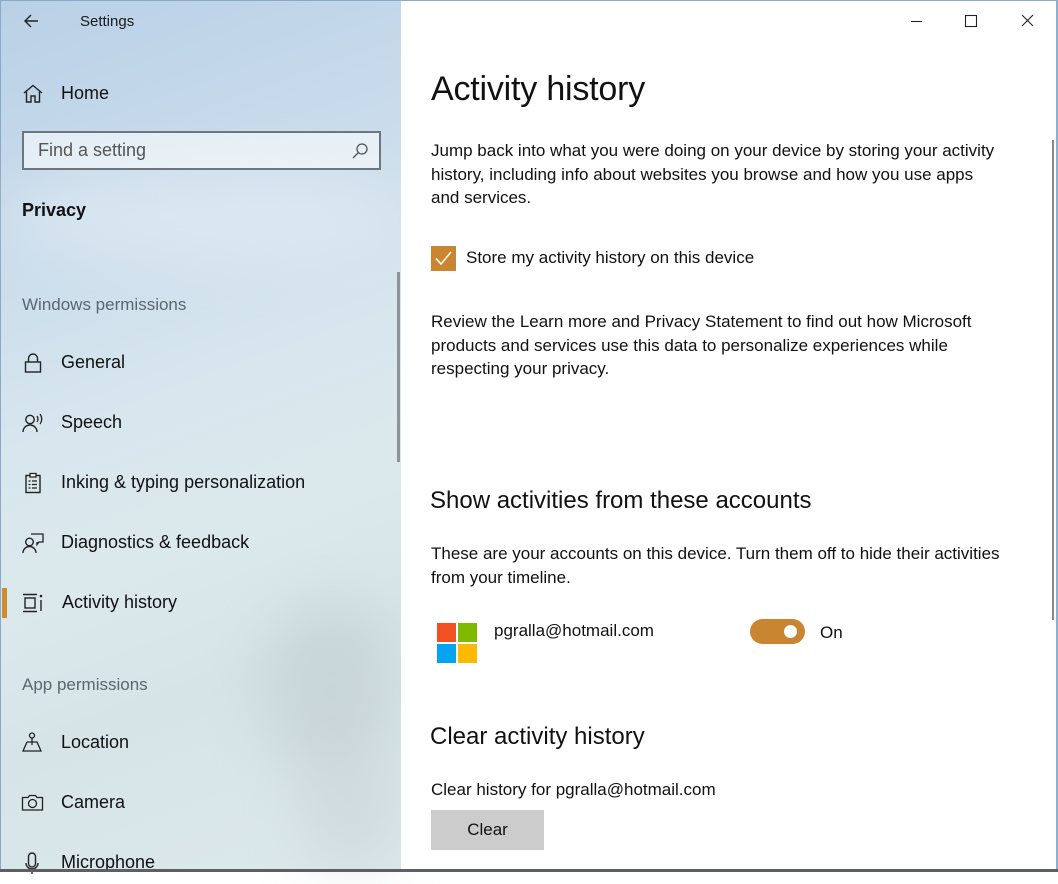 The image size is (1058, 884). What do you see at coordinates (574, 630) in the screenshot?
I see `account-email: pgralla@hotmail.com` at bounding box center [574, 630].